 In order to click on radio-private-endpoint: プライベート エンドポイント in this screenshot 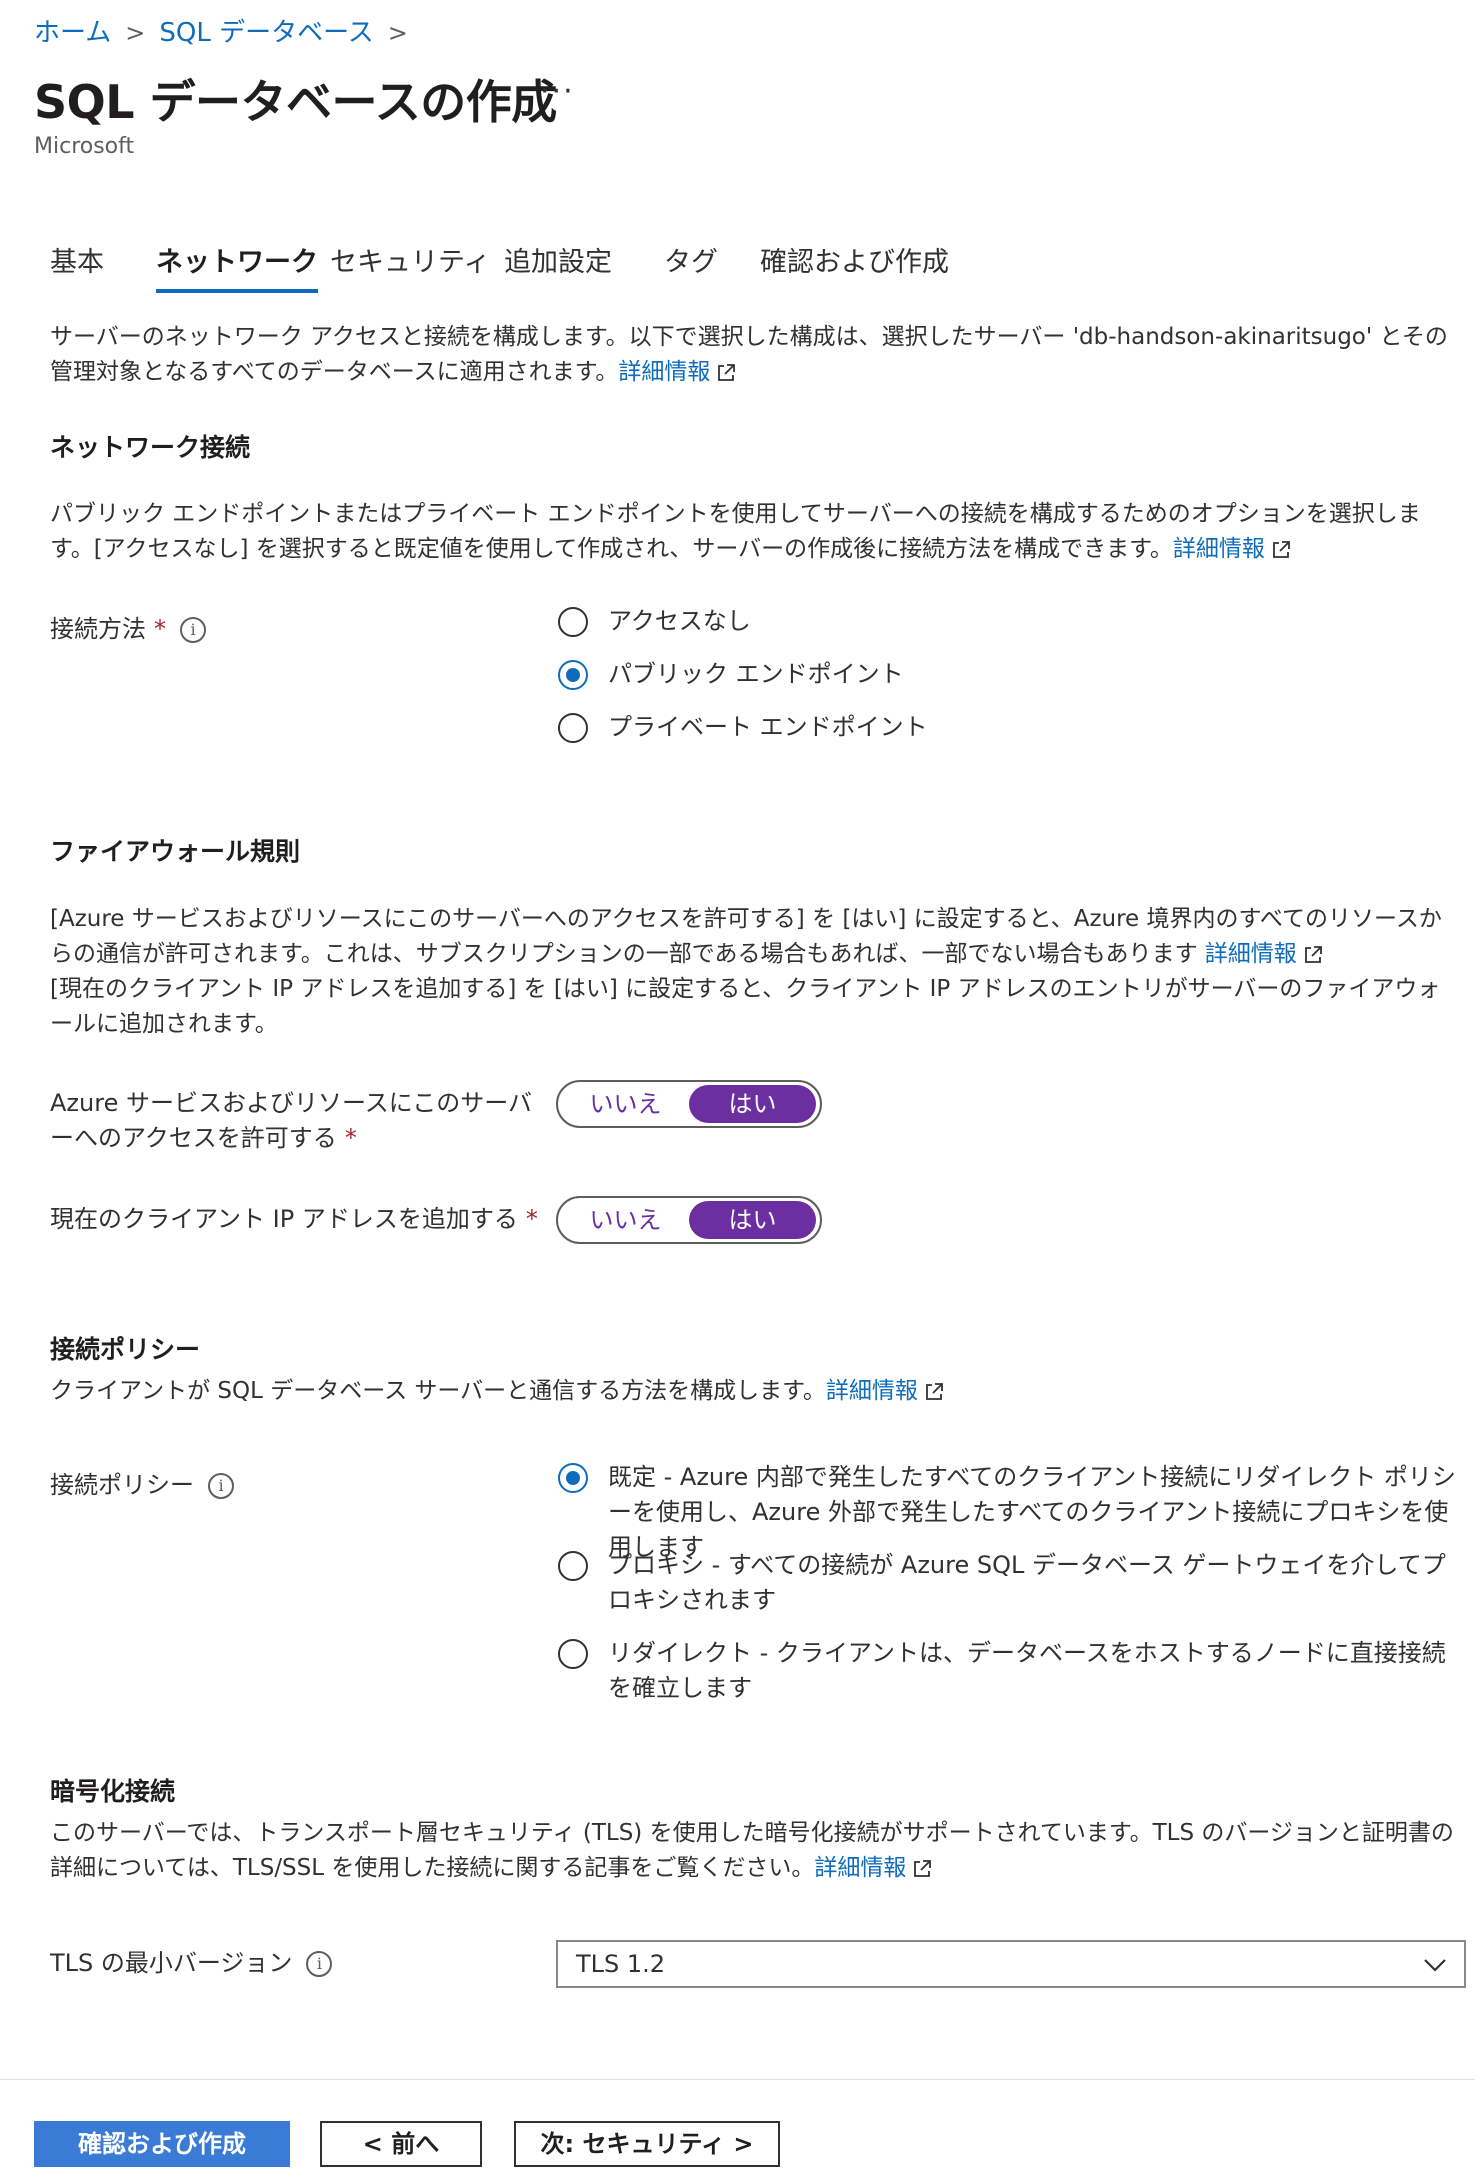, I will do `click(743, 727)`.